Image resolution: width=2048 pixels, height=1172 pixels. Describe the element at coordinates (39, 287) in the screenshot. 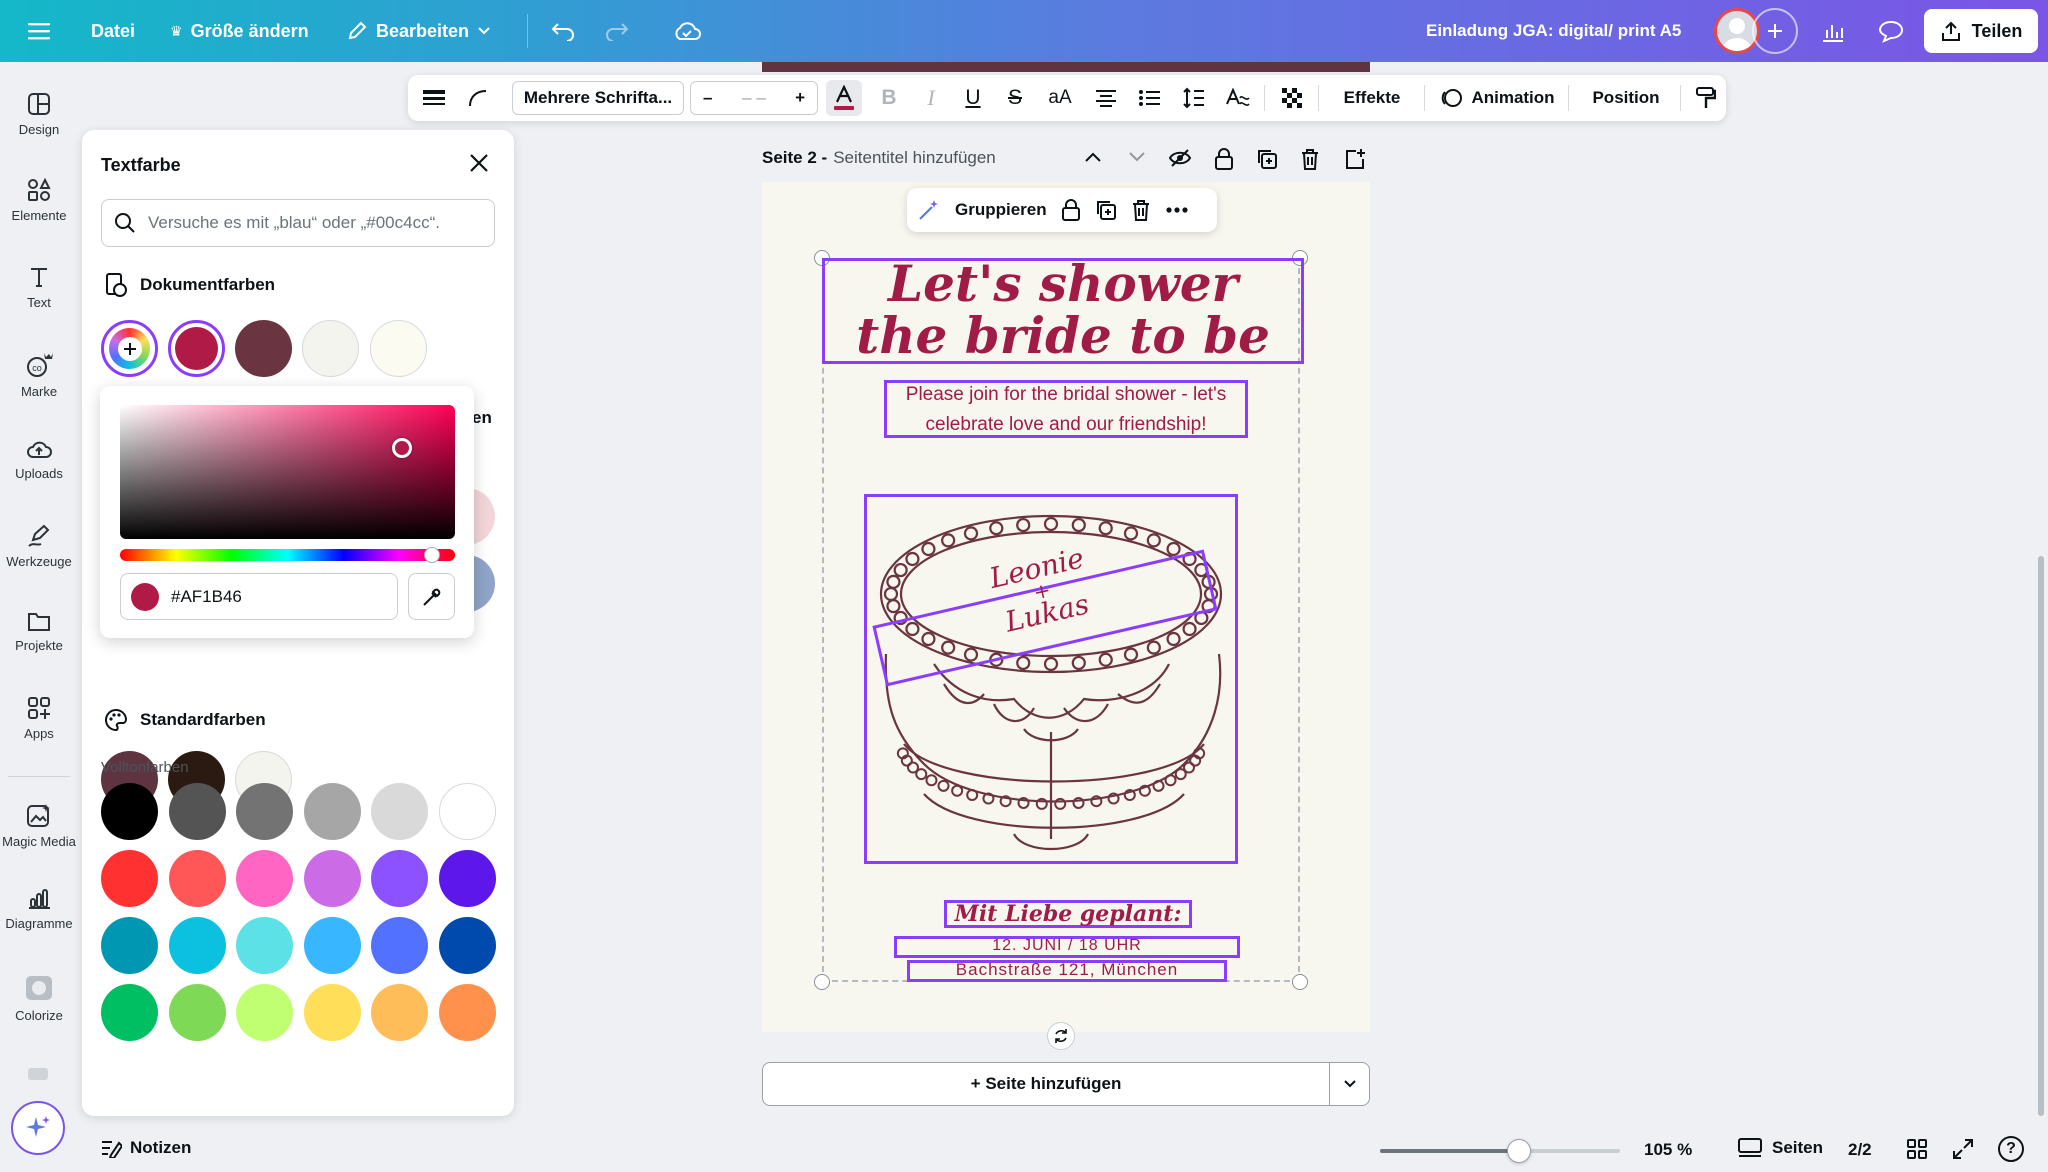

I see `rail-item-text: Text` at that location.